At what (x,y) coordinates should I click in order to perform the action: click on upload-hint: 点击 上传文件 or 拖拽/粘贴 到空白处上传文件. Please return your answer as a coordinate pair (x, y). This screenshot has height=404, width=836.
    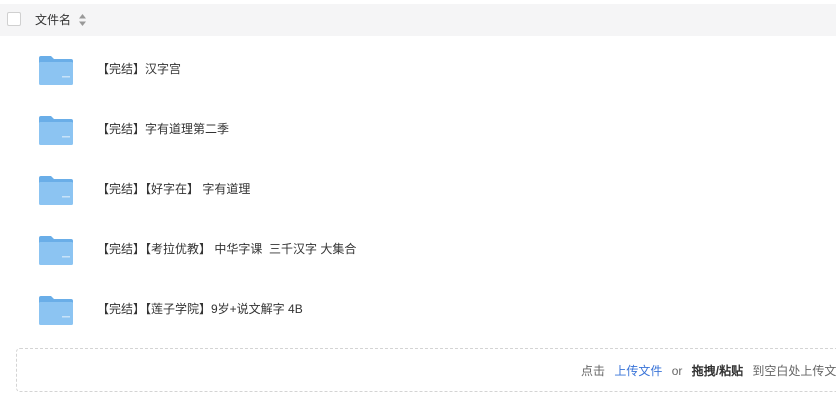
    Looking at the image, I should click on (708, 371).